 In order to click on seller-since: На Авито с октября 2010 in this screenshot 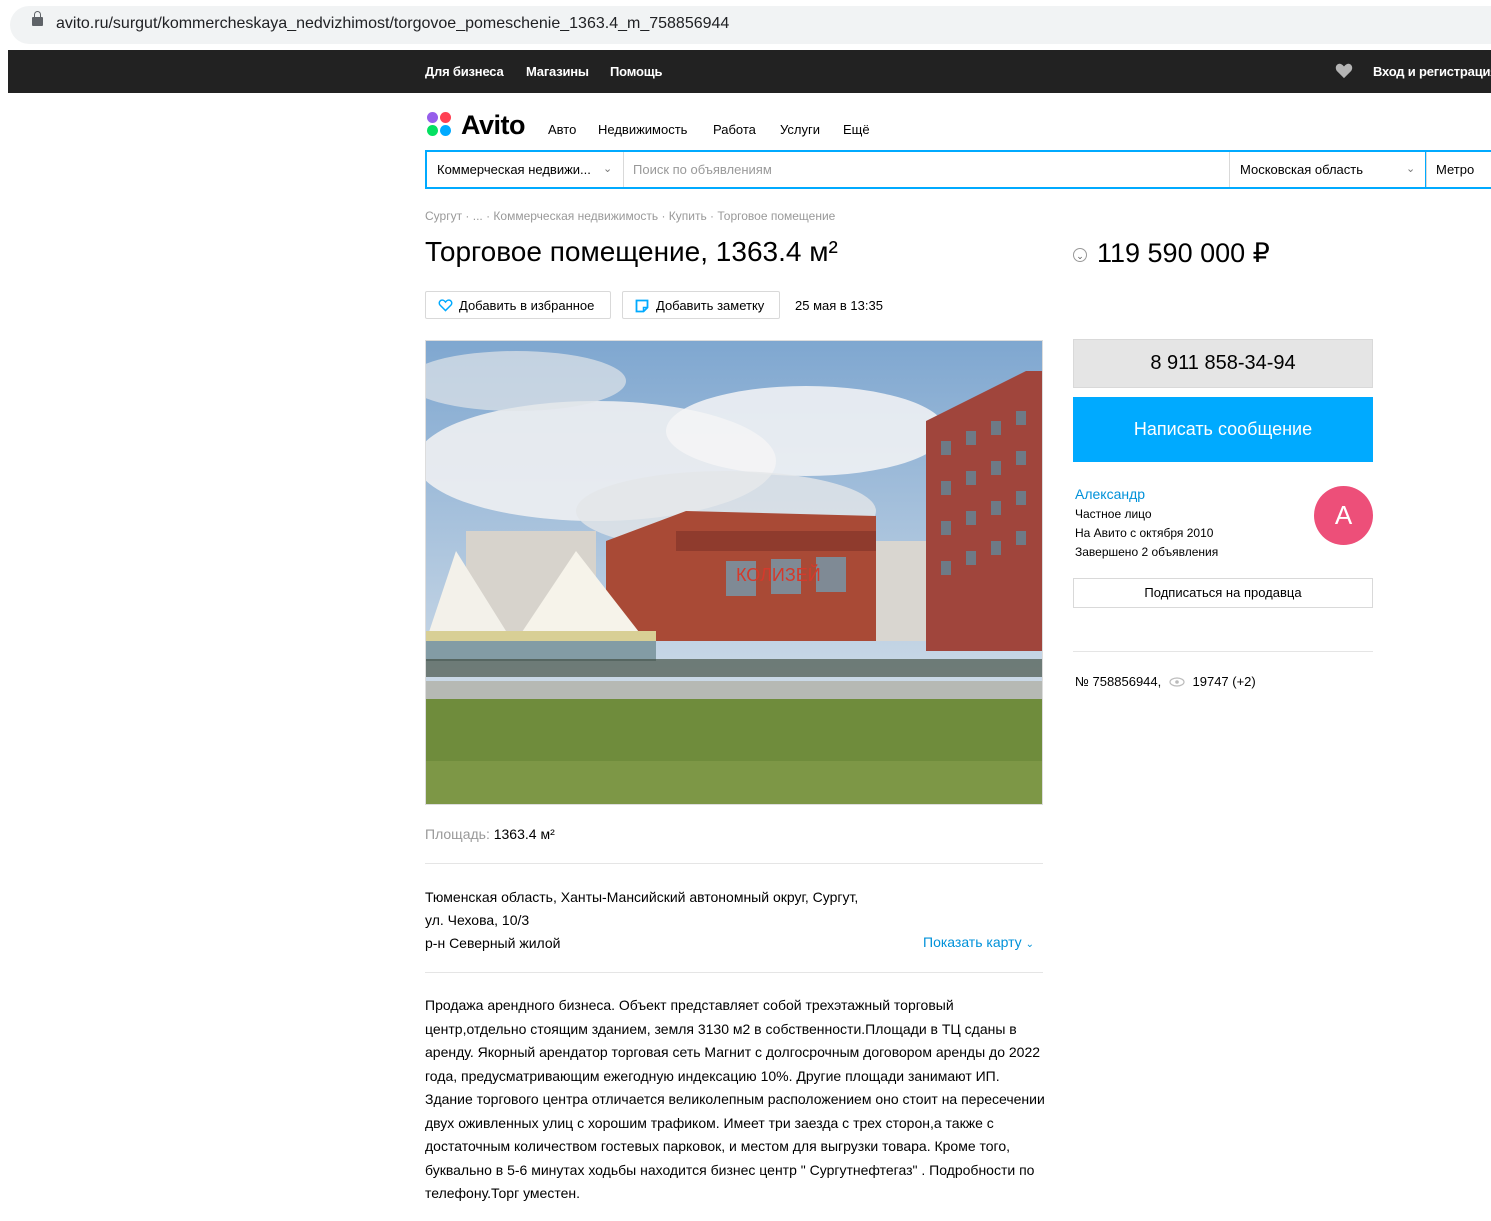, I will do `click(1144, 533)`.